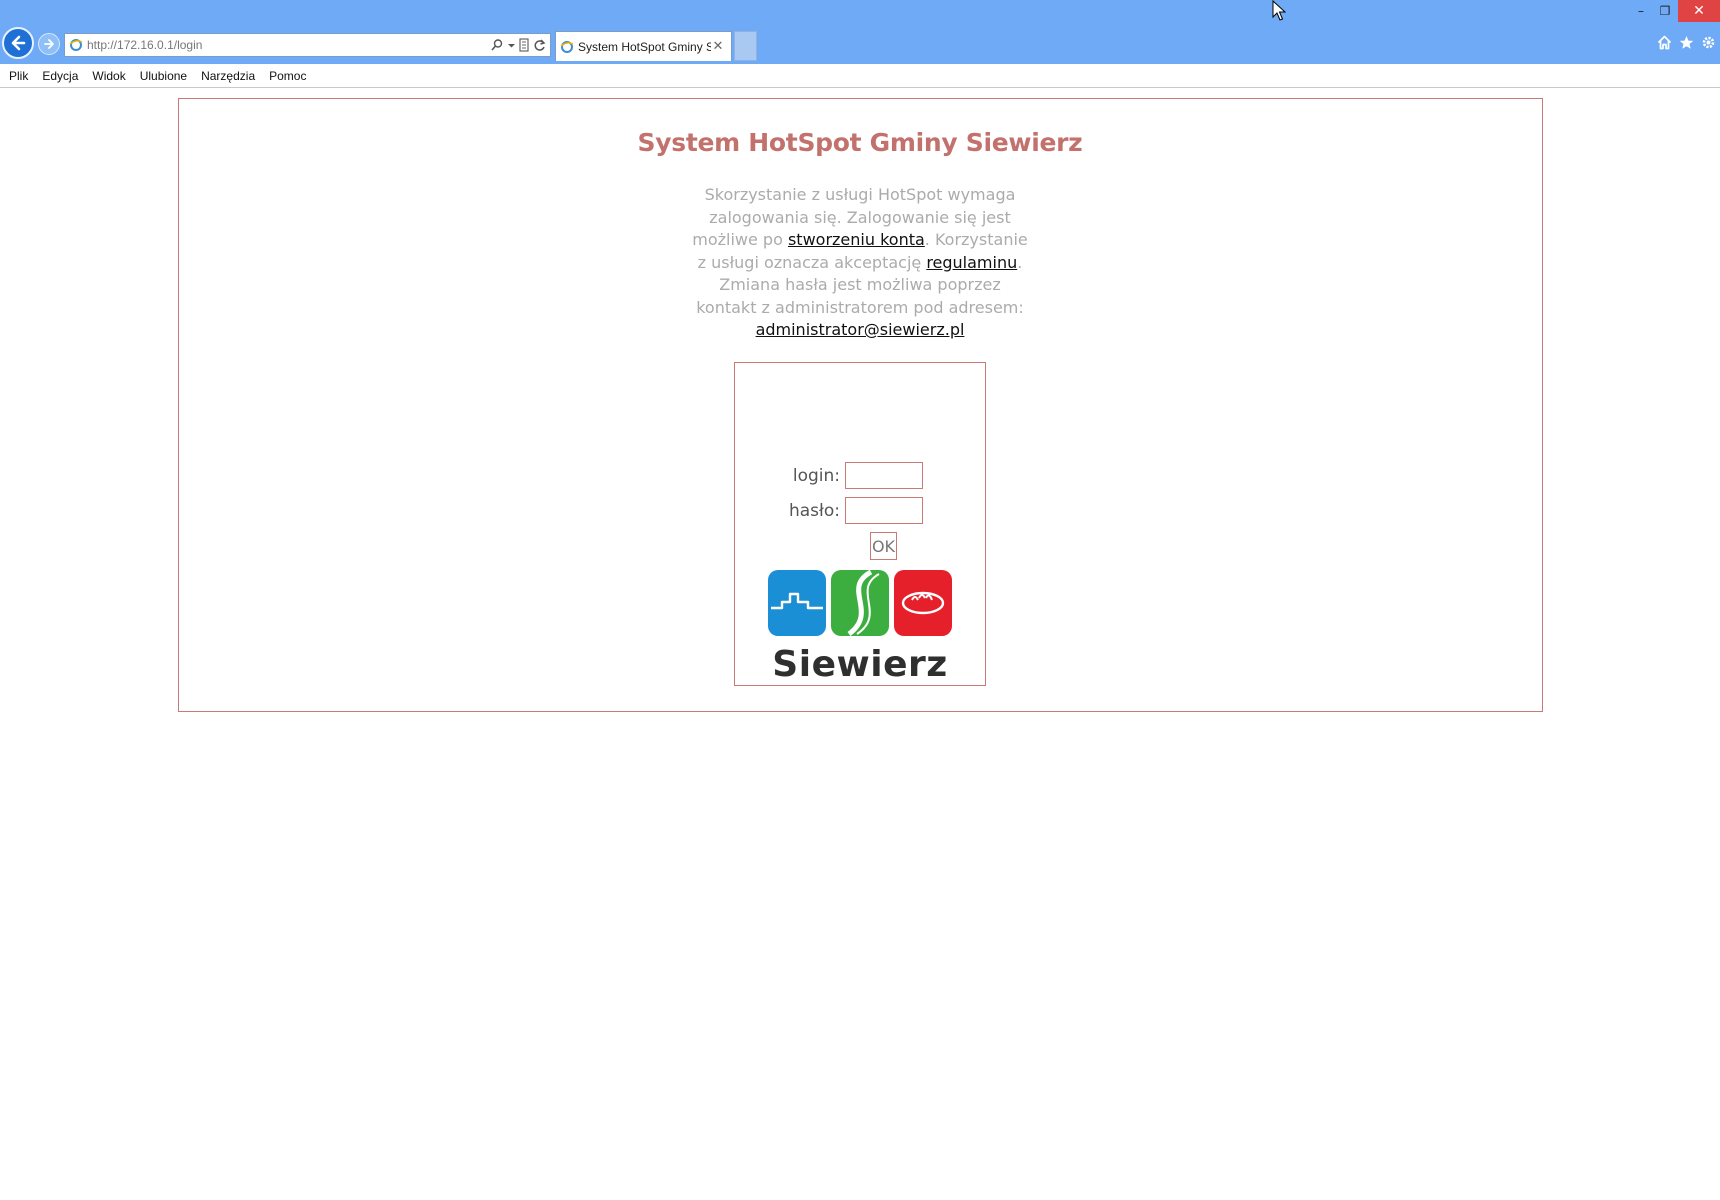  I want to click on admin-email-link: administrator@siewierz.pl, so click(860, 329).